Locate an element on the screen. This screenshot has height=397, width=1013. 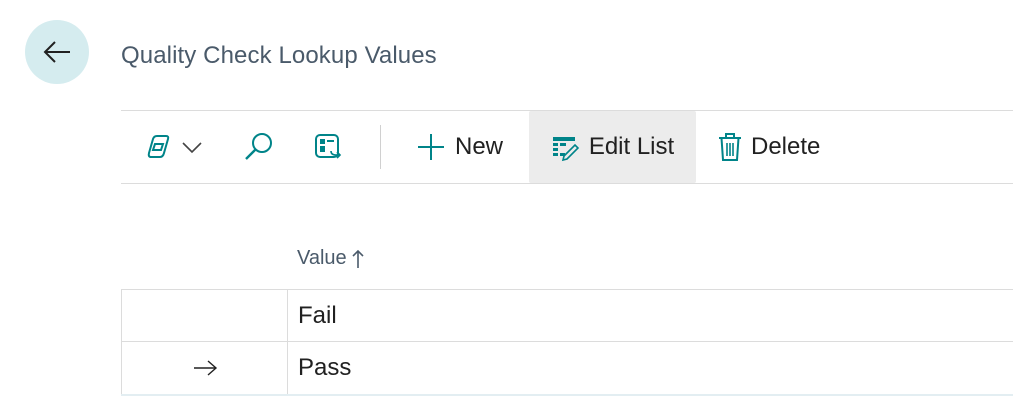
column-header-label: Value is located at coordinates (322, 258).